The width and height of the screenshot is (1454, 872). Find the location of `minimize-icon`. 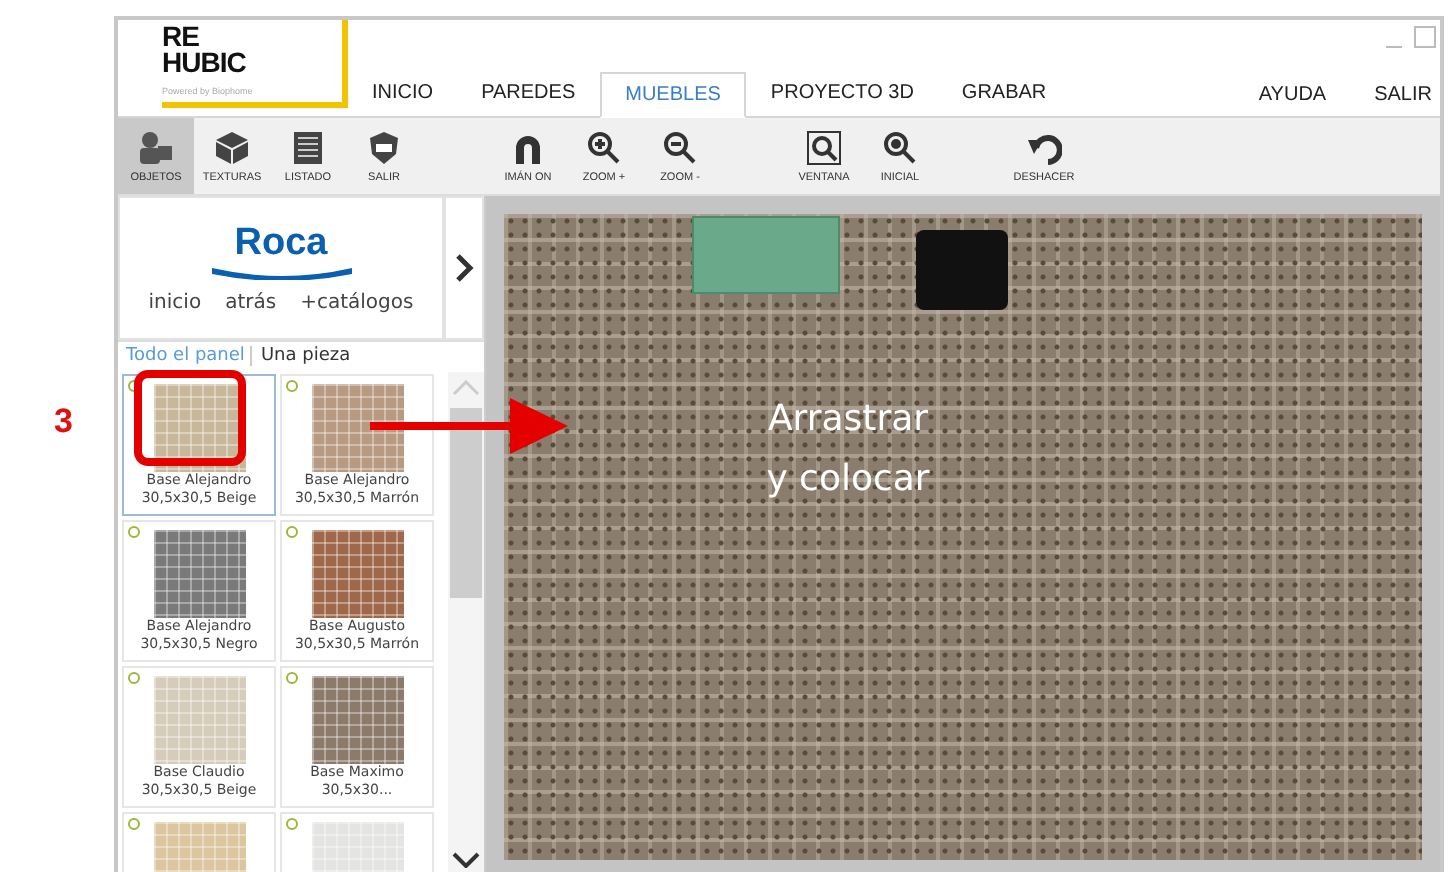

minimize-icon is located at coordinates (1394, 47).